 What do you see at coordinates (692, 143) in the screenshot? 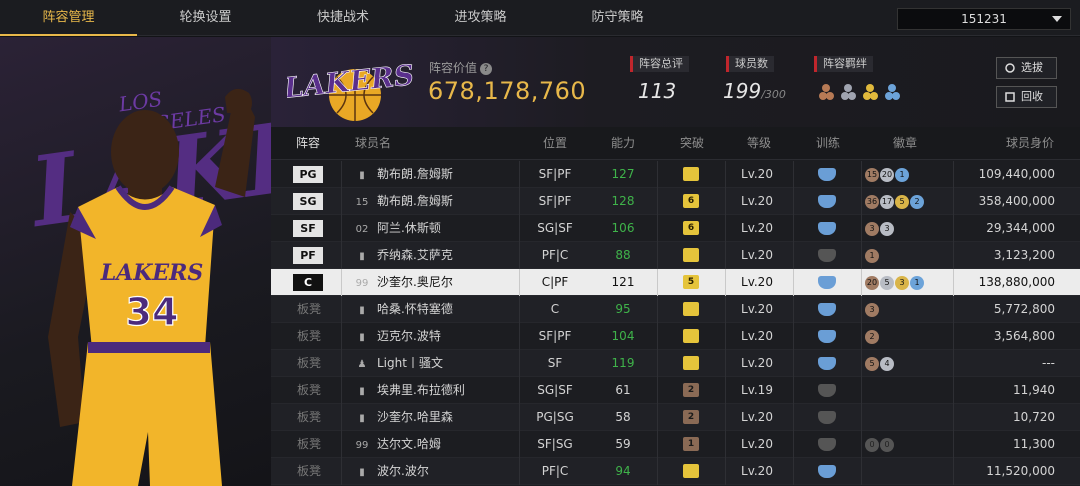
I see `col-breakthrough: 突破` at bounding box center [692, 143].